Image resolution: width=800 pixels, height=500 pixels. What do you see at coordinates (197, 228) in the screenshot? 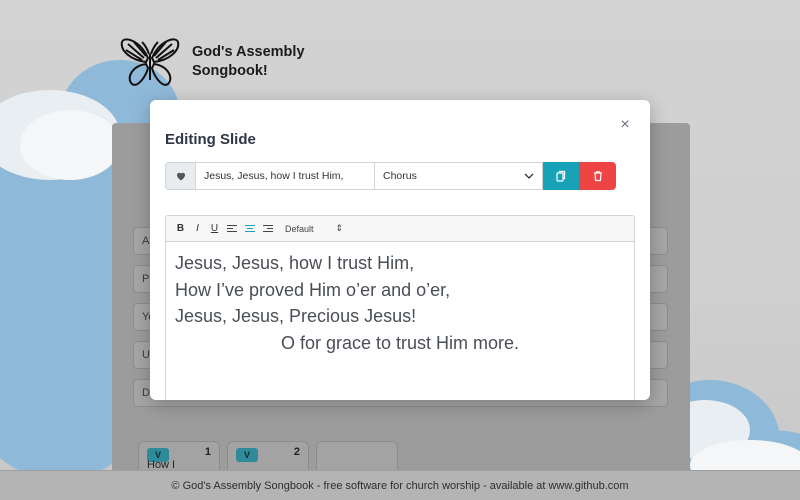
I see `italic-button: I` at bounding box center [197, 228].